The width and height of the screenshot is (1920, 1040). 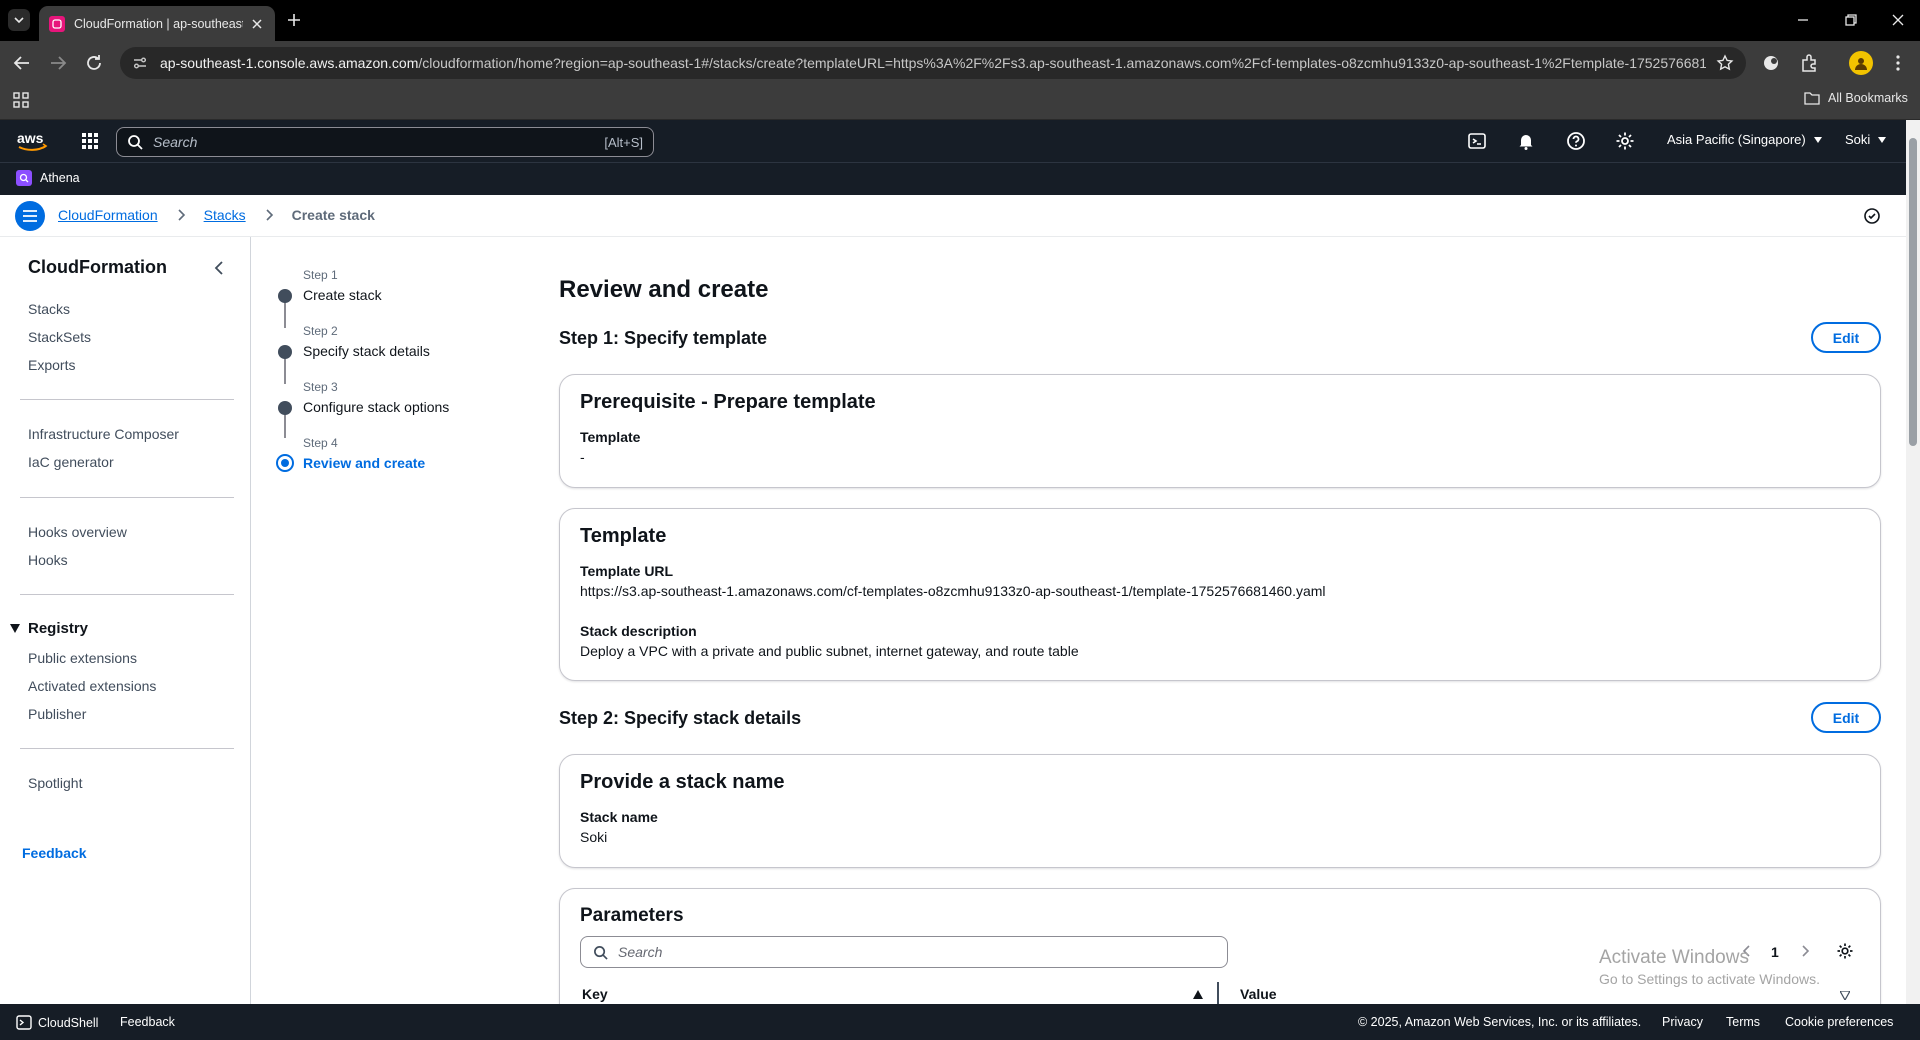 What do you see at coordinates (1576, 141) in the screenshot?
I see `help-icon` at bounding box center [1576, 141].